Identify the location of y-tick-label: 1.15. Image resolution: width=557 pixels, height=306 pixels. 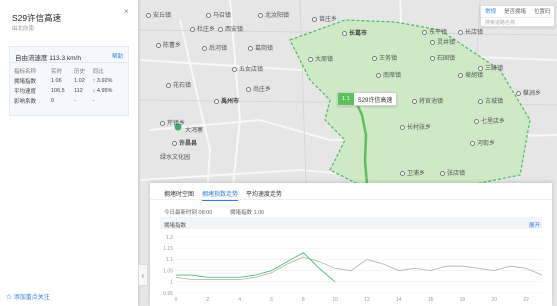
(168, 249).